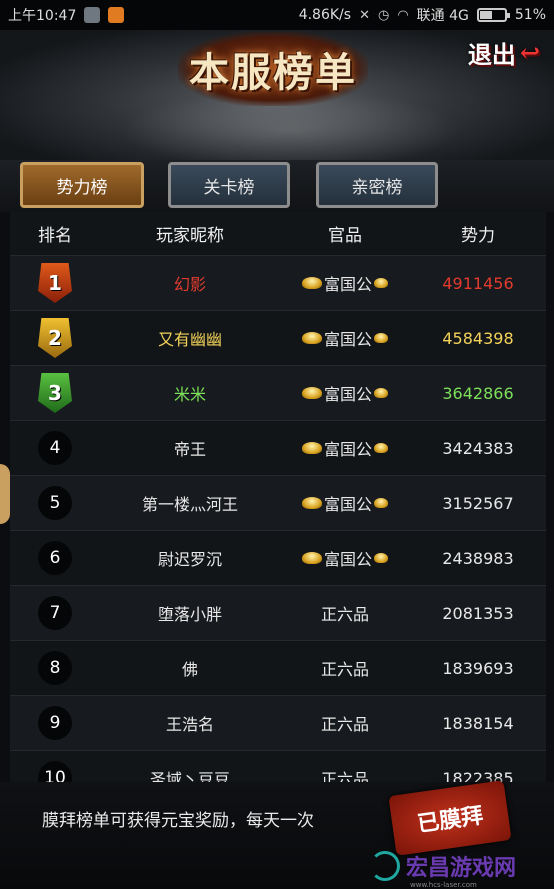  What do you see at coordinates (529, 52) in the screenshot?
I see `return-arrow-icon: ↩` at bounding box center [529, 52].